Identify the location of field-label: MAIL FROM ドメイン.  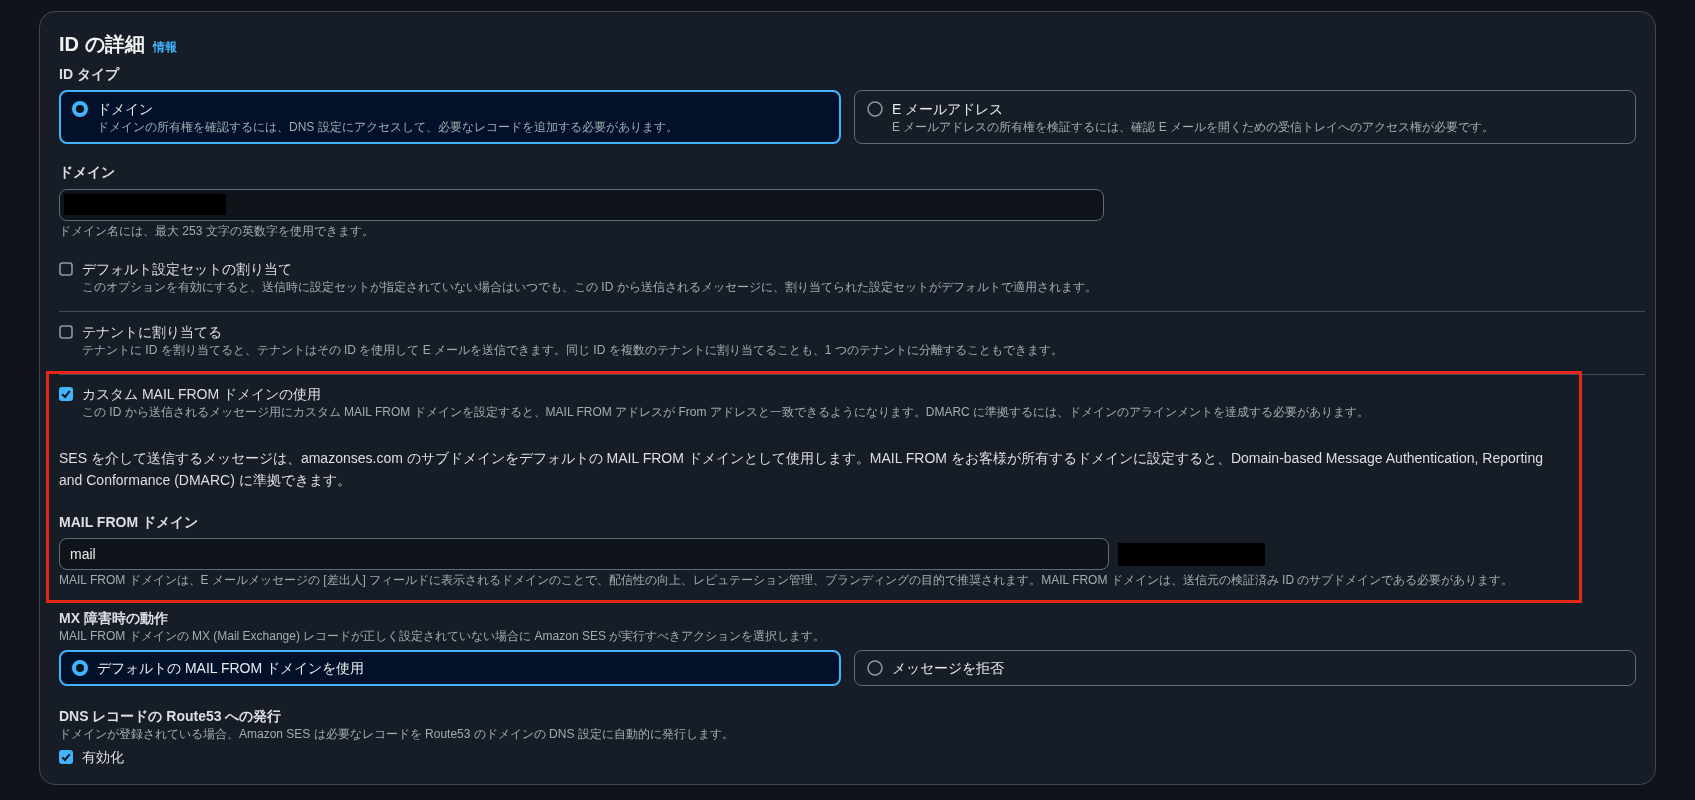
(129, 522).